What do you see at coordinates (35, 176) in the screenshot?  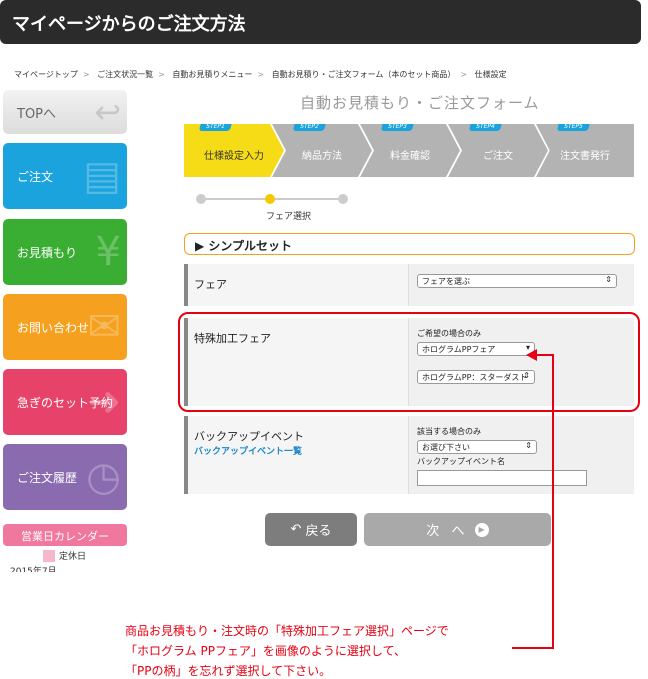 I see `sidebar-item-label: ご注文` at bounding box center [35, 176].